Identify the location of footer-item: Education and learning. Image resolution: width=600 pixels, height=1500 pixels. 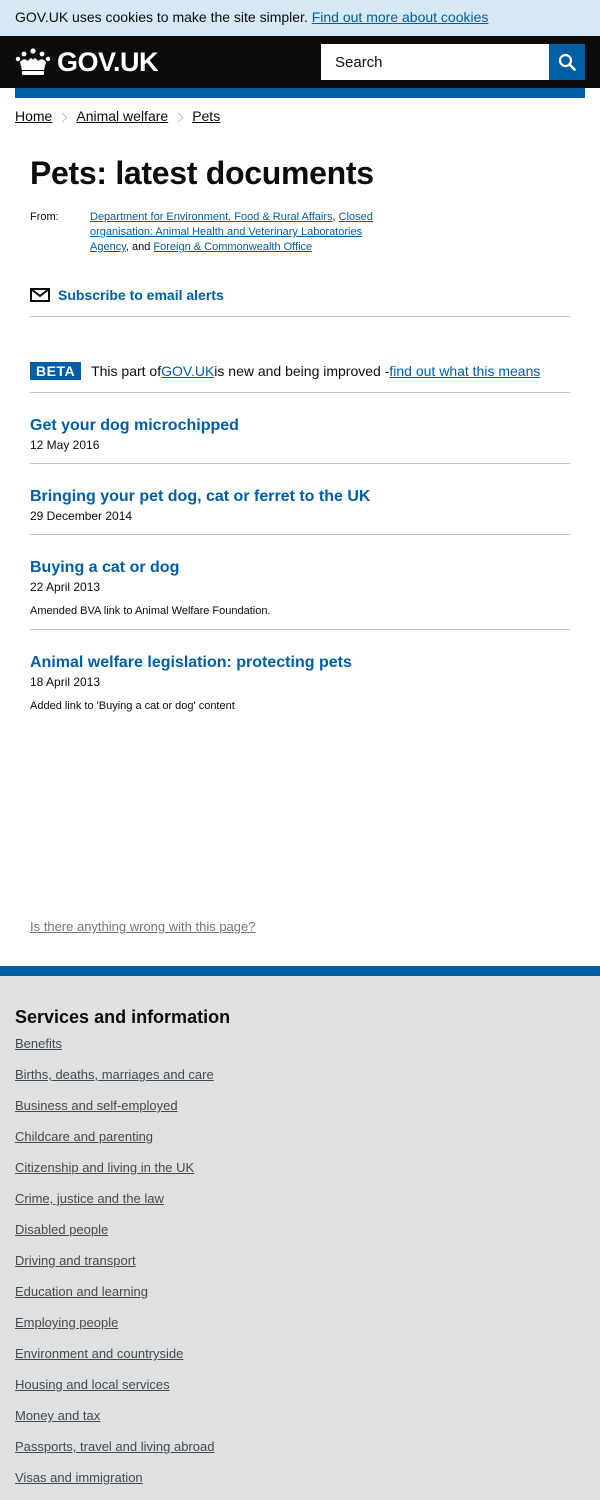
(307, 1298).